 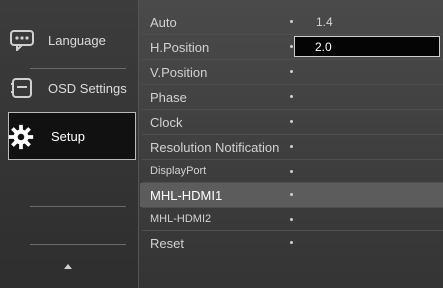 What do you see at coordinates (87, 88) in the screenshot?
I see `nav-item-label: OSD Settings` at bounding box center [87, 88].